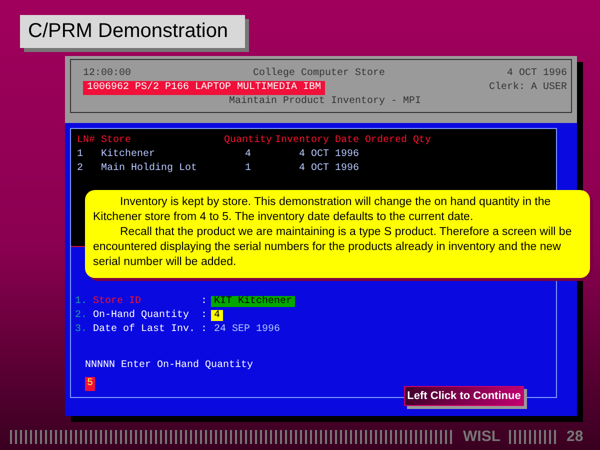  Describe the element at coordinates (247, 141) in the screenshot. I see `column-header: Quantity` at that location.